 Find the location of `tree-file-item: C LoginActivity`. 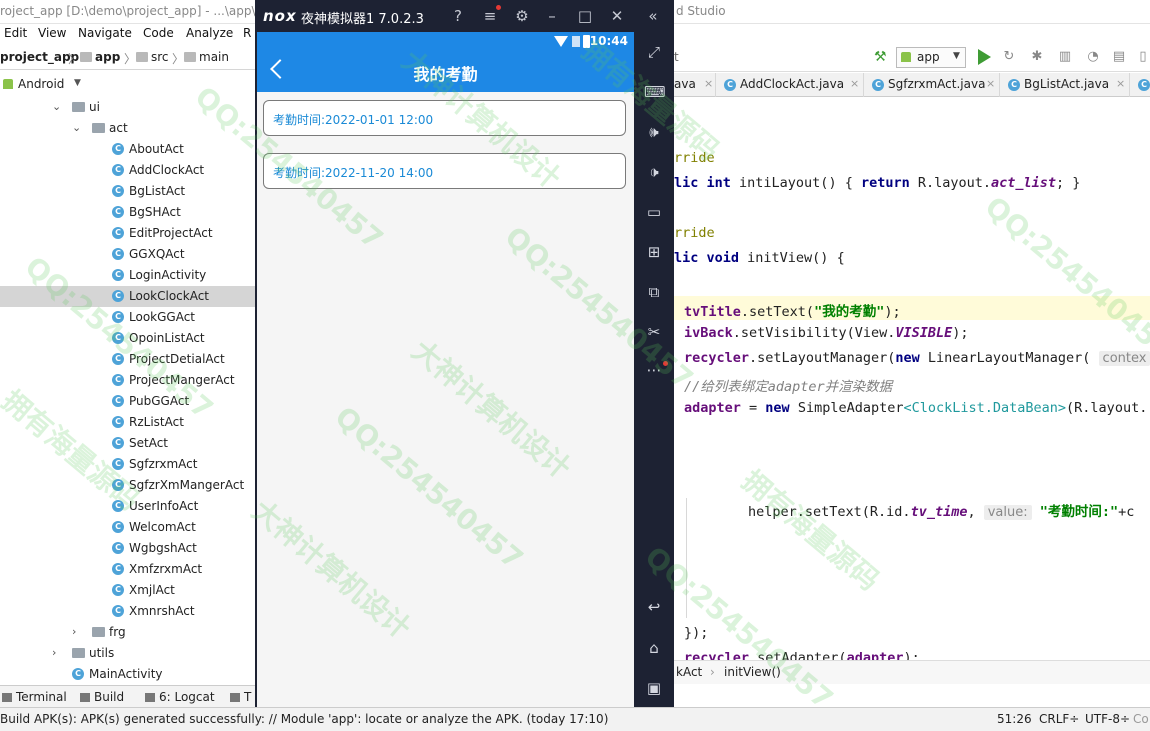

tree-file-item: C LoginActivity is located at coordinates (128, 275).